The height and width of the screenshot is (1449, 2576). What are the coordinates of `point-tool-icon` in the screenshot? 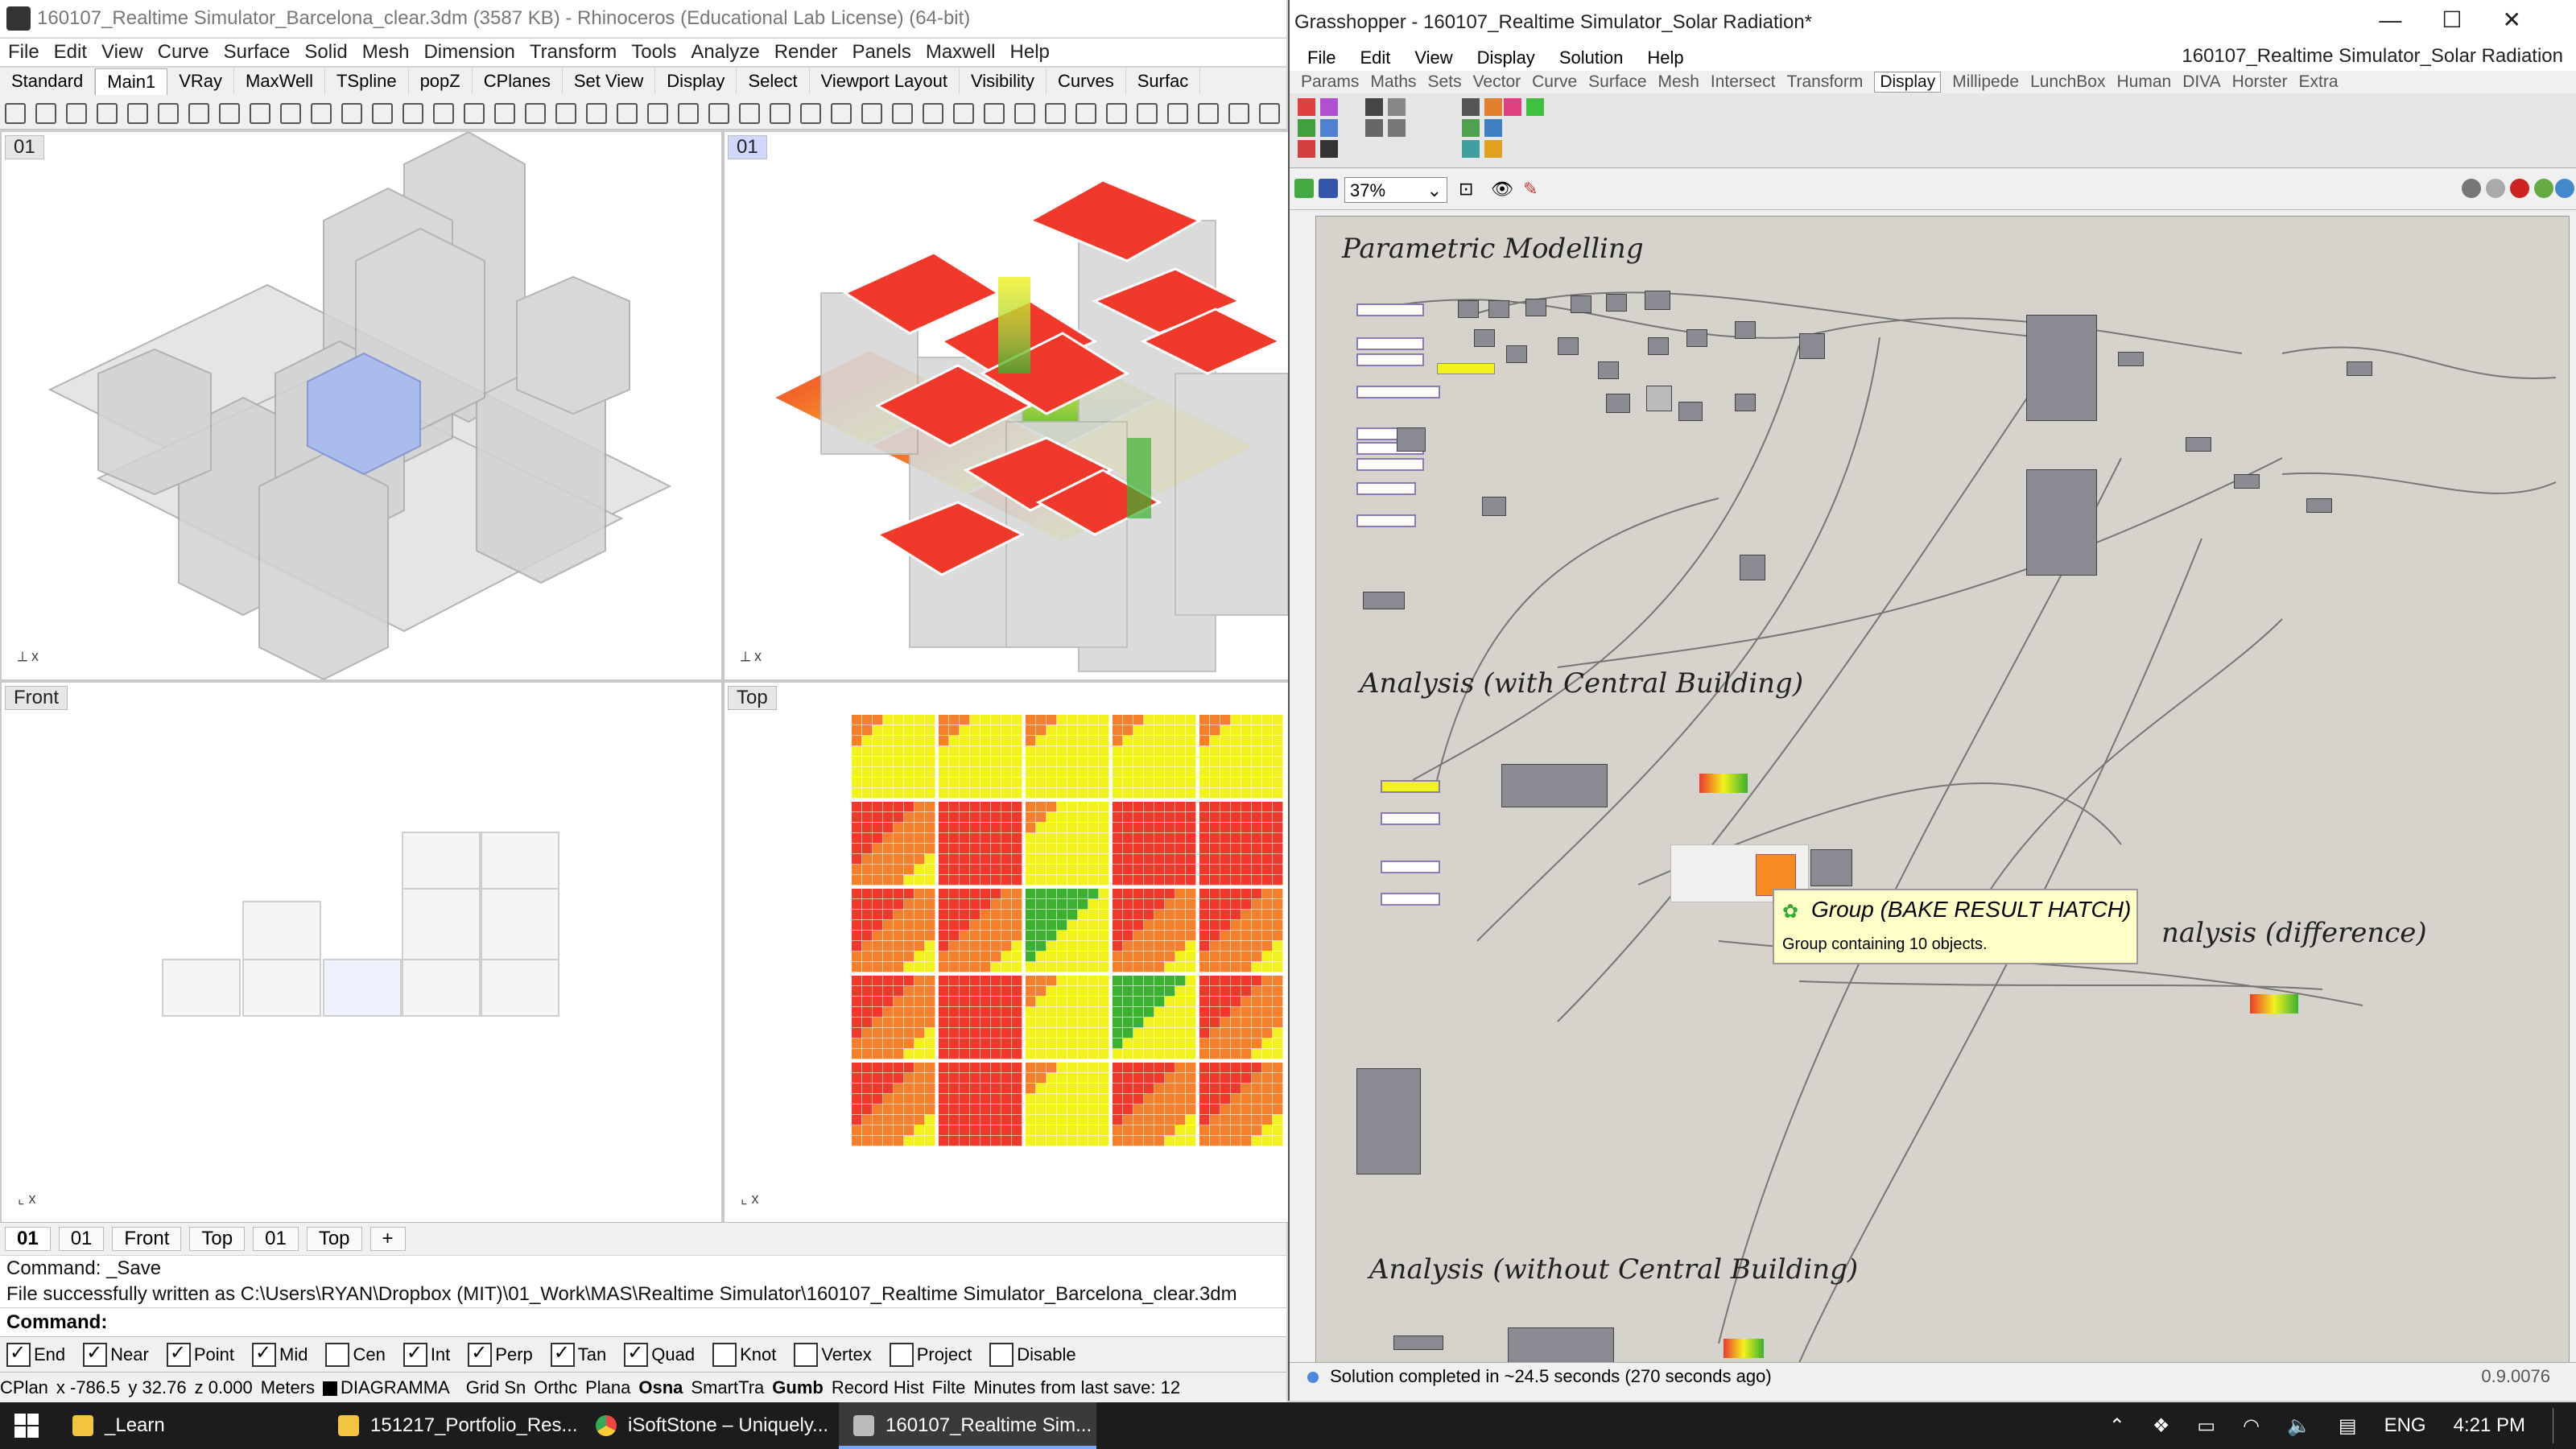 It's located at (45, 113).